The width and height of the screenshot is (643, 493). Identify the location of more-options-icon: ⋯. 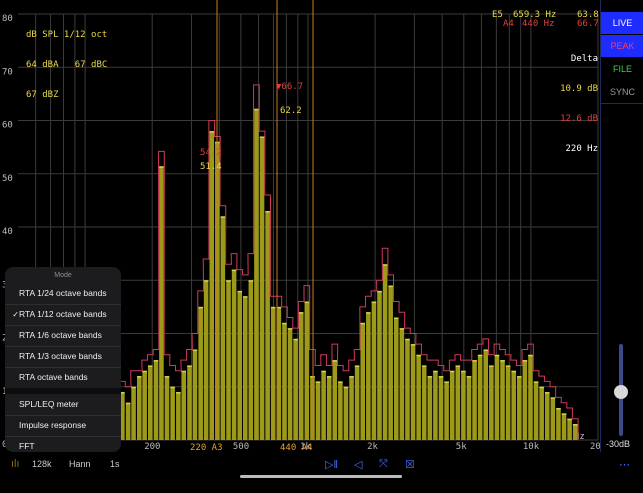
(624, 464).